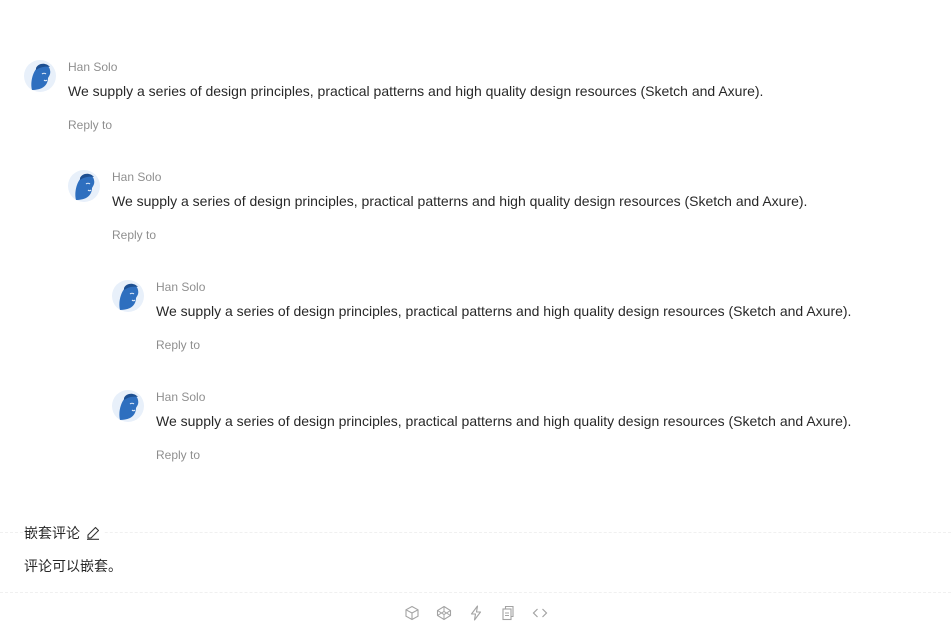 The image size is (951, 633). What do you see at coordinates (412, 613) in the screenshot?
I see `codesandbox-icon` at bounding box center [412, 613].